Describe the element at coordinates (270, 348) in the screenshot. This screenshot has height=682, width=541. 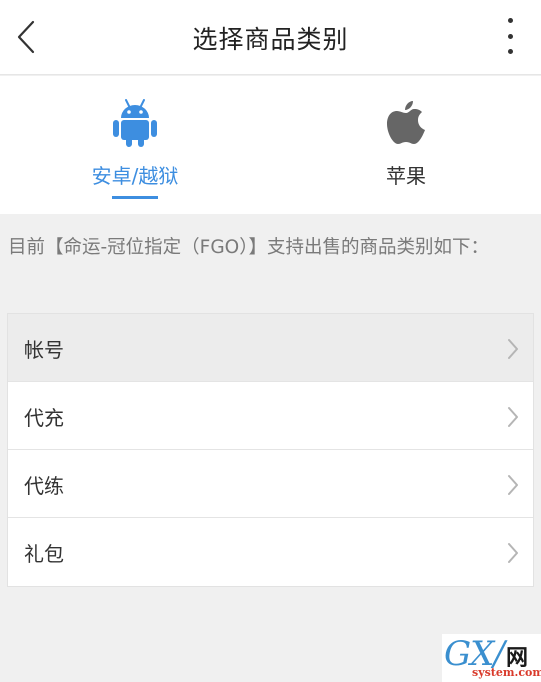
I see `category-item-account: 帐号` at that location.